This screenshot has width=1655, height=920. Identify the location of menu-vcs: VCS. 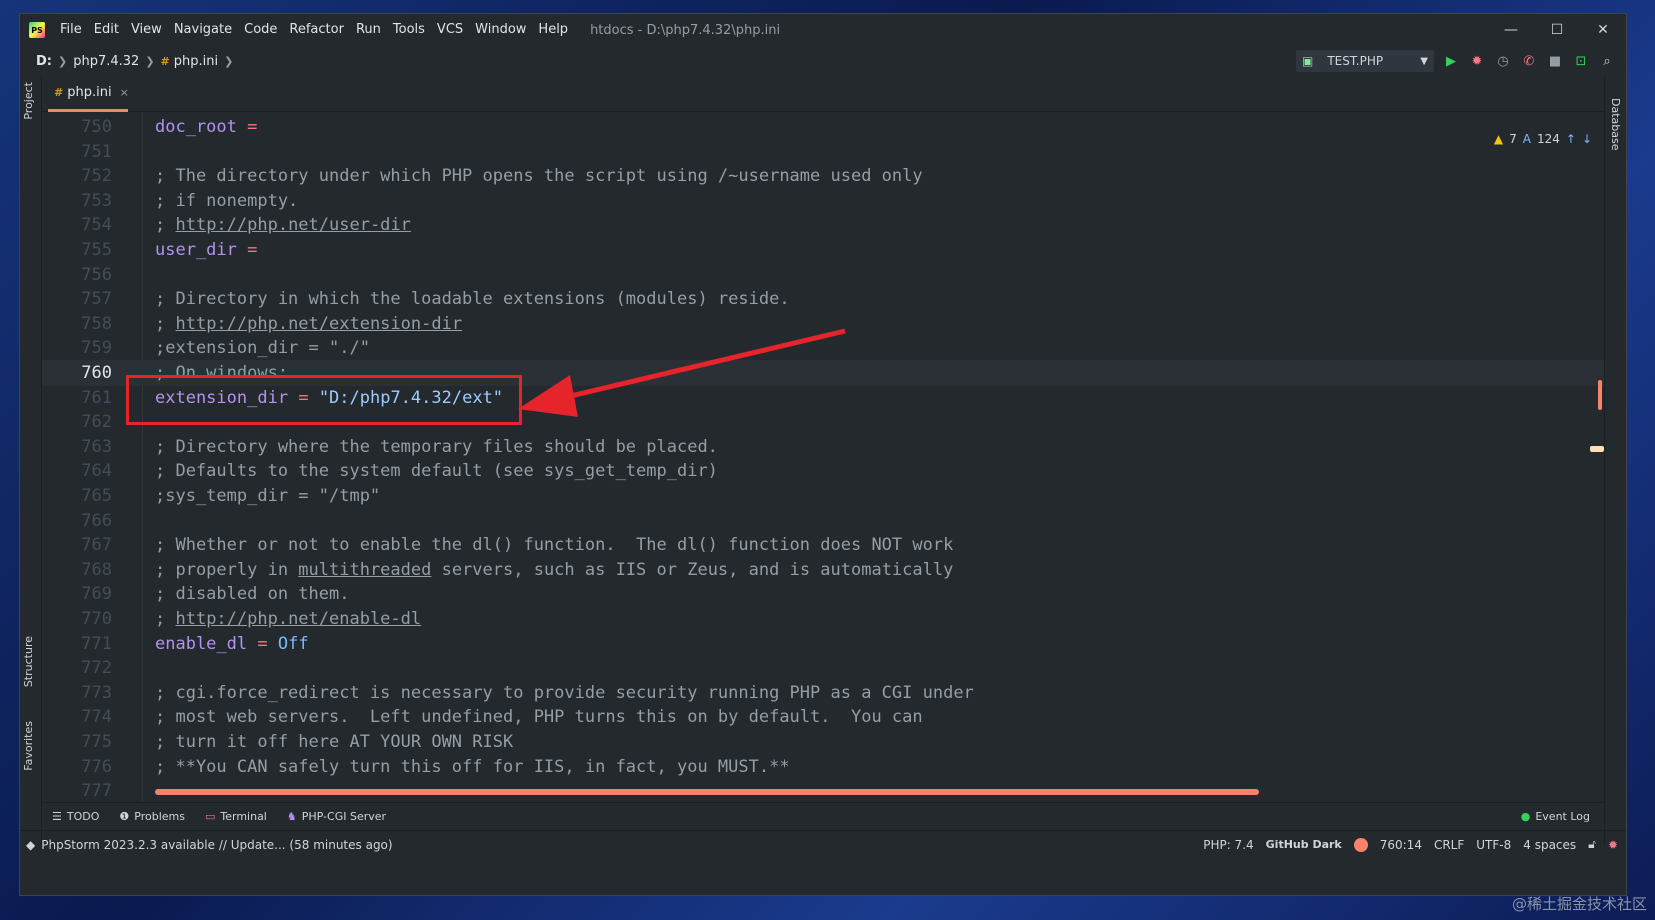
(450, 30).